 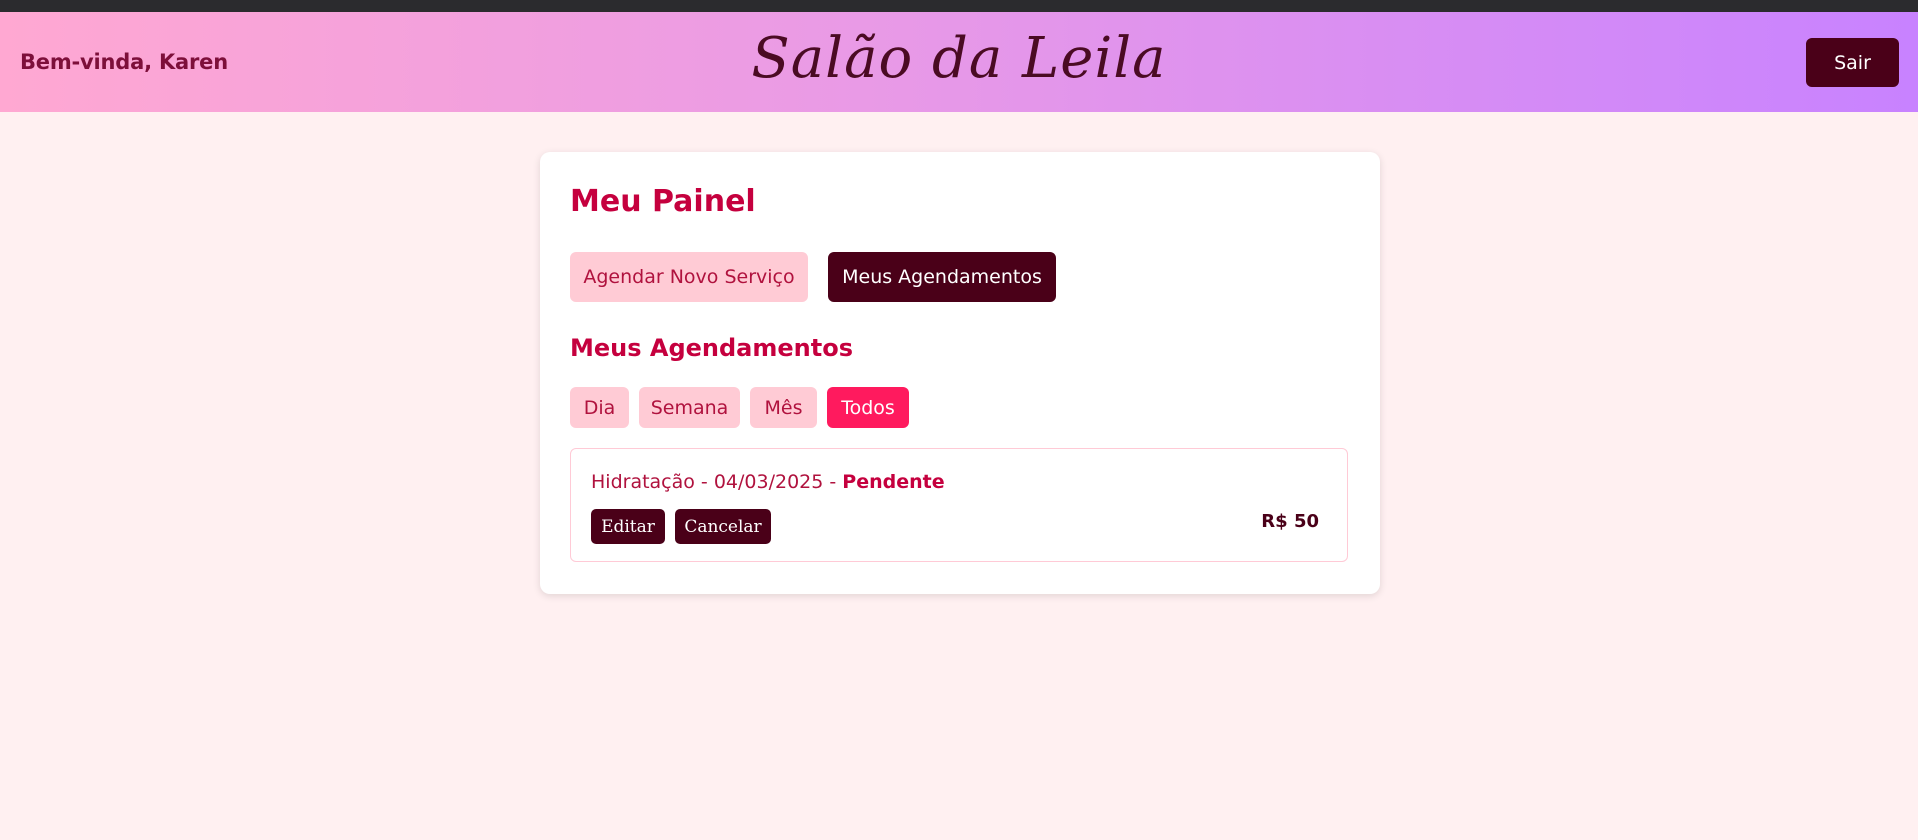 I want to click on tab-schedule-new-service: Agendar Novo Serviço, so click(x=689, y=277).